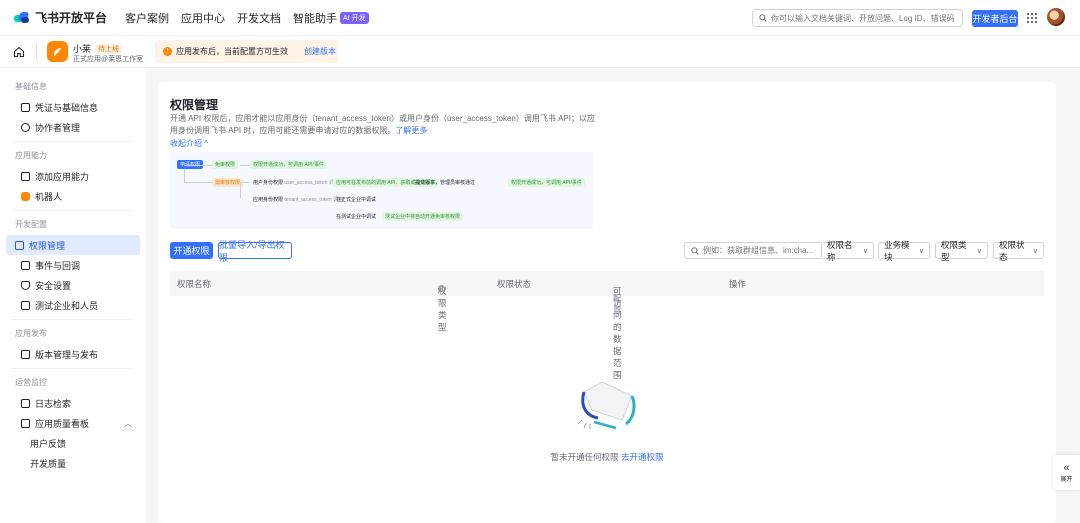 Image resolution: width=1080 pixels, height=523 pixels. Describe the element at coordinates (147, 18) in the screenshot. I see `nav-customer-cases: 客户案例` at that location.